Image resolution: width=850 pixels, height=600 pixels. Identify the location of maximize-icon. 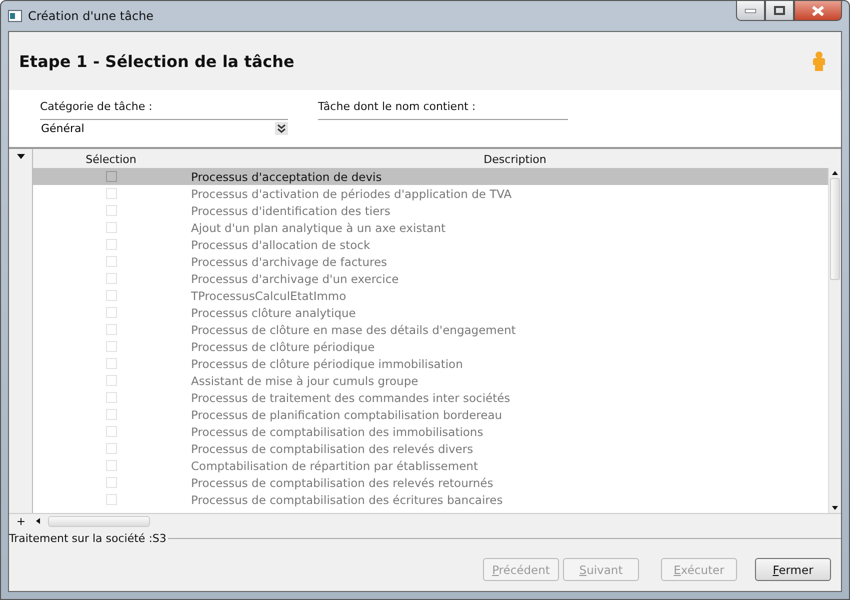
(779, 10).